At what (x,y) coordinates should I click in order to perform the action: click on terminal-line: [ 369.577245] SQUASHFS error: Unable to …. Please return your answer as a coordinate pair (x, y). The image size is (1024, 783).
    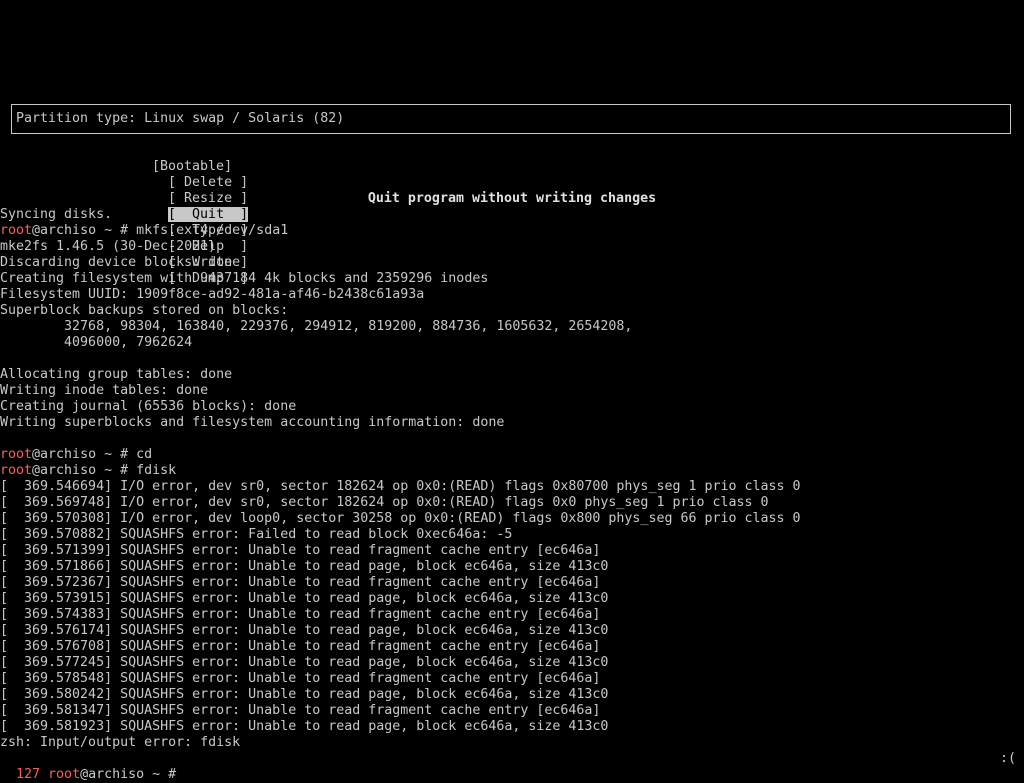
    Looking at the image, I should click on (304, 663).